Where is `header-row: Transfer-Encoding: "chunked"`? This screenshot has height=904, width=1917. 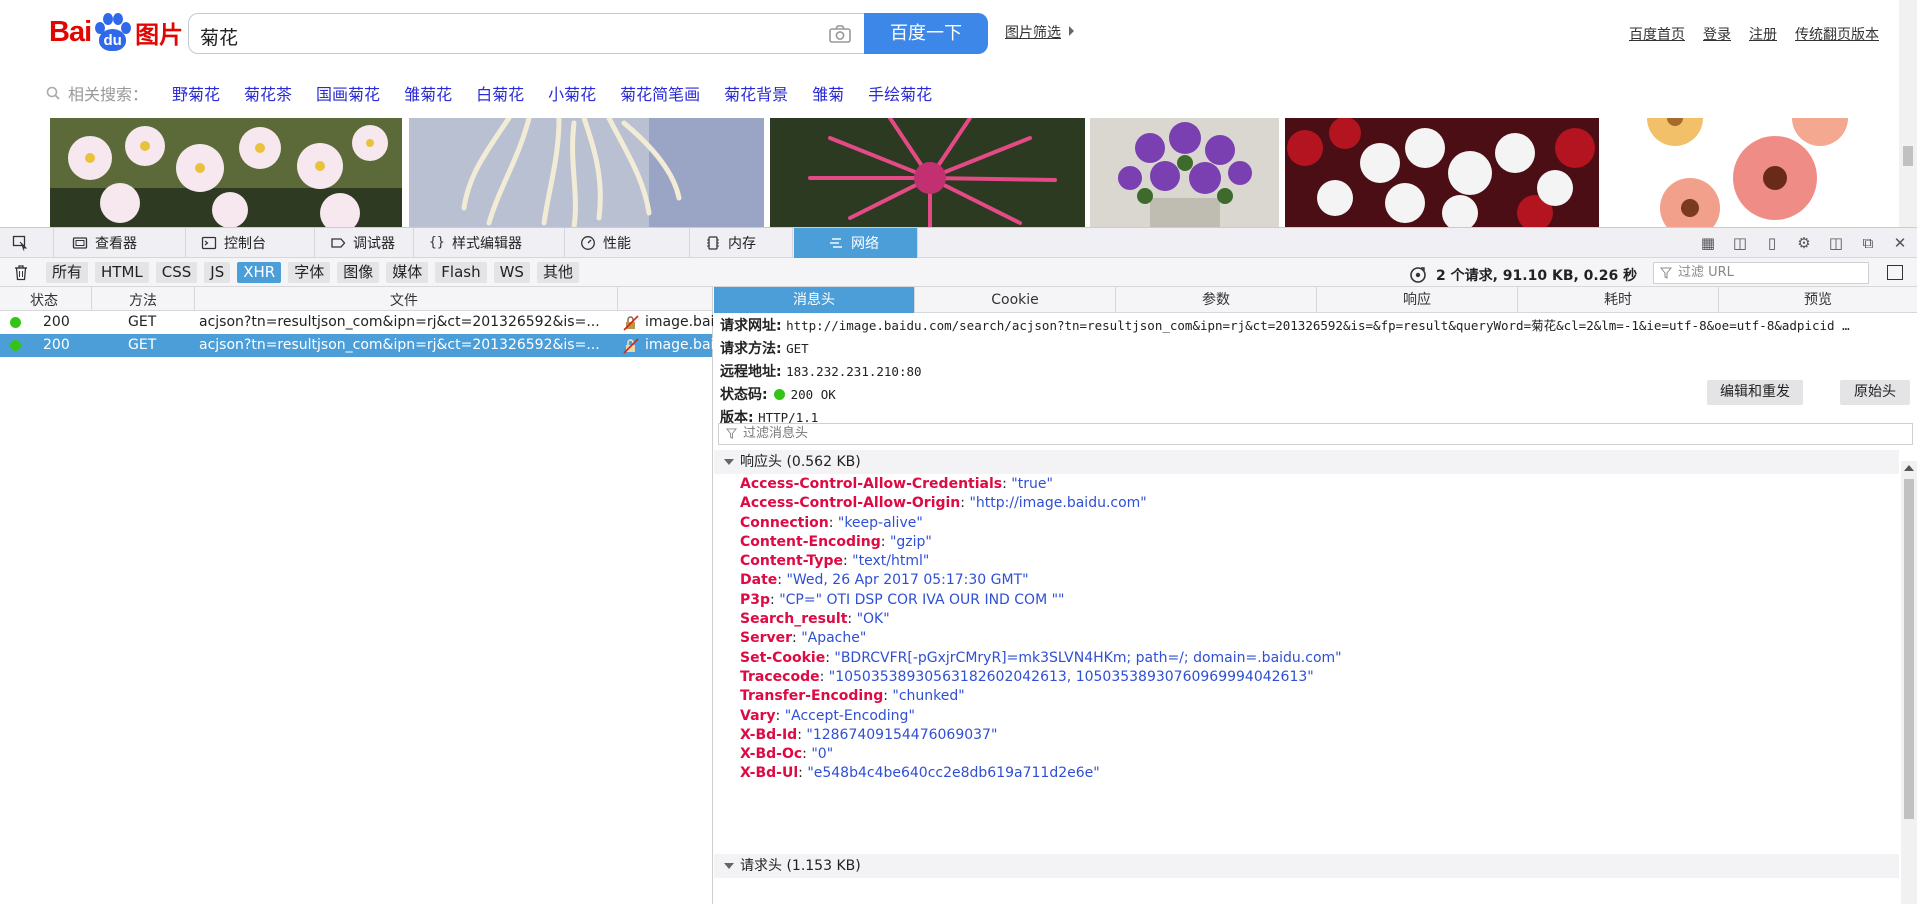 header-row: Transfer-Encoding: "chunked" is located at coordinates (1306, 696).